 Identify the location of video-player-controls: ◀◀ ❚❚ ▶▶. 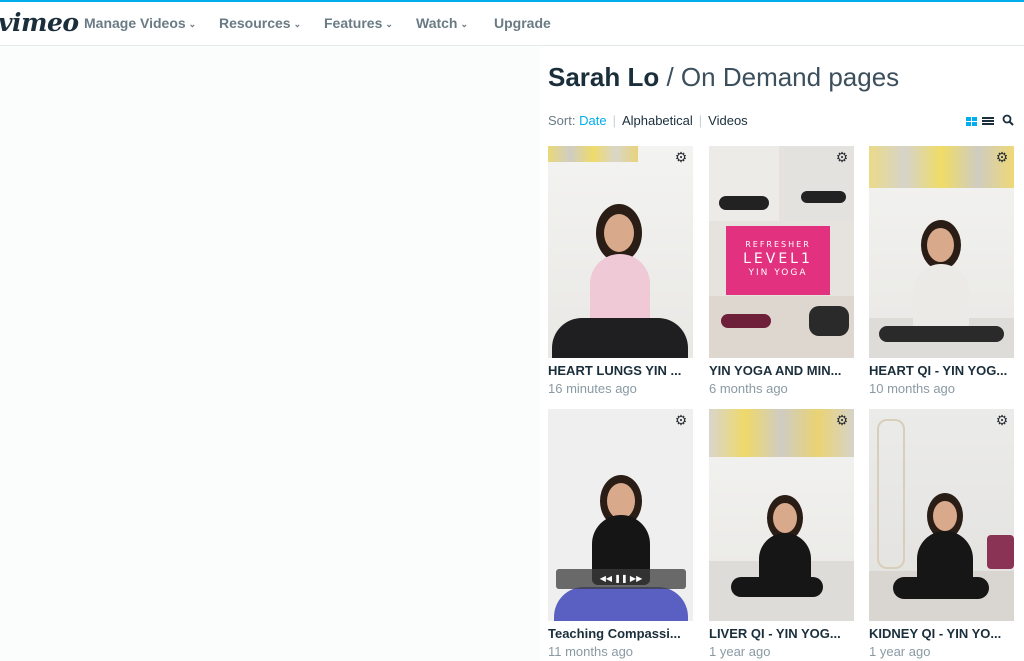
(621, 579).